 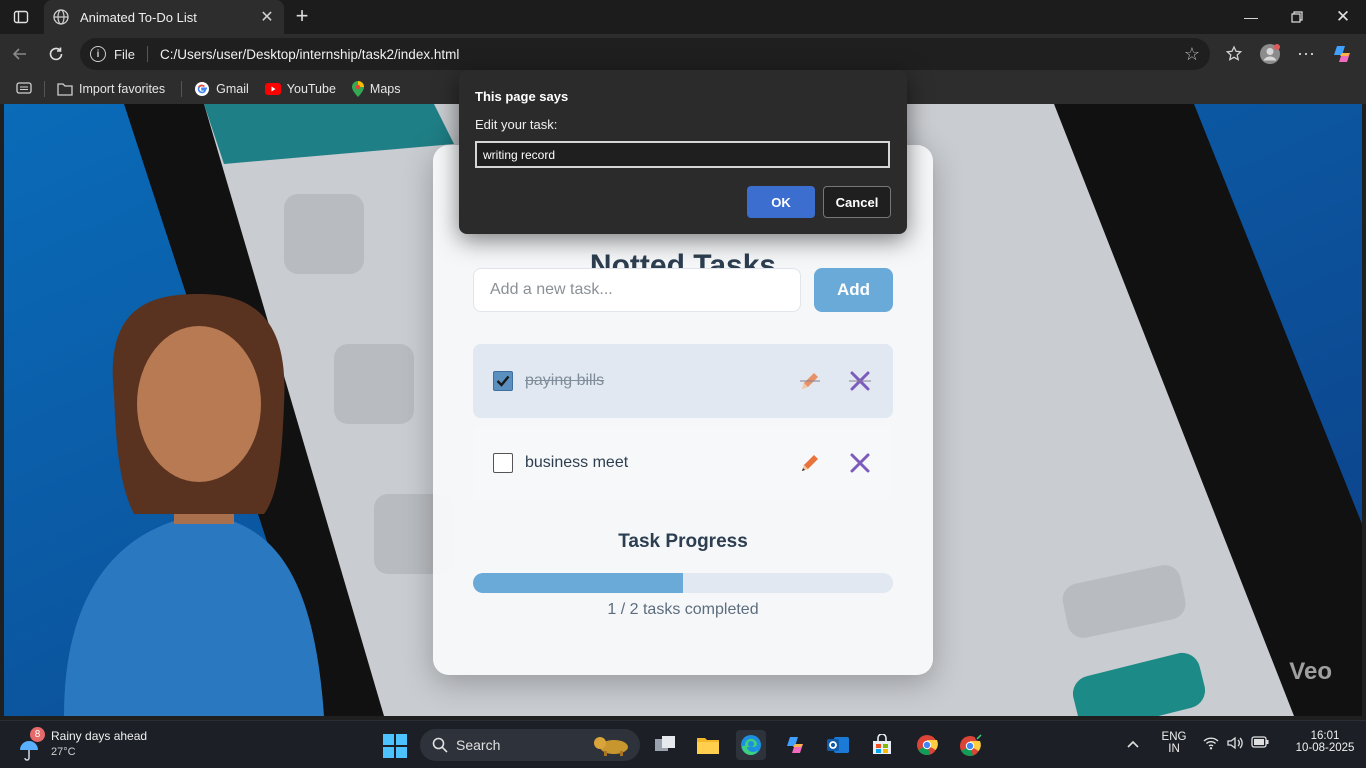 I want to click on edge-browser-icon, so click(x=751, y=745).